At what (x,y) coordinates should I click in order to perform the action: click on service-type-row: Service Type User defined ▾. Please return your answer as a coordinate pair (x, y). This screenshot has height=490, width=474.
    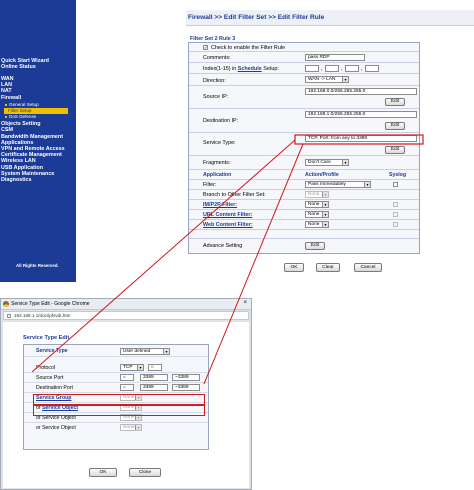
    Looking at the image, I should click on (116, 351).